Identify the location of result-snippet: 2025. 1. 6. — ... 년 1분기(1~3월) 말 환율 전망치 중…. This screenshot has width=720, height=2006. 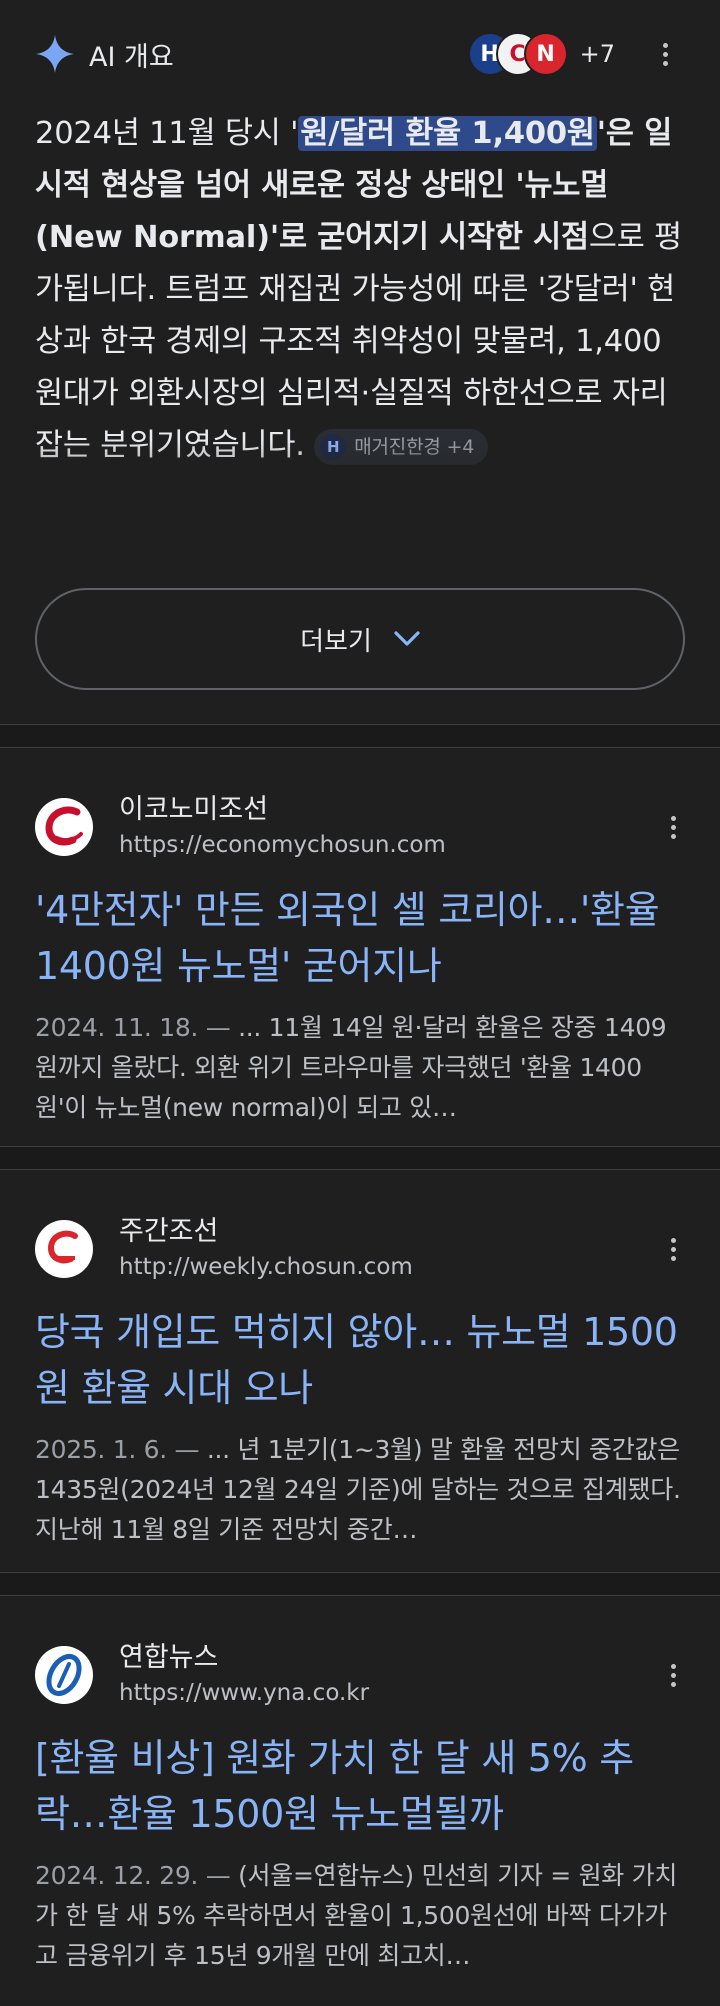
(360, 1490).